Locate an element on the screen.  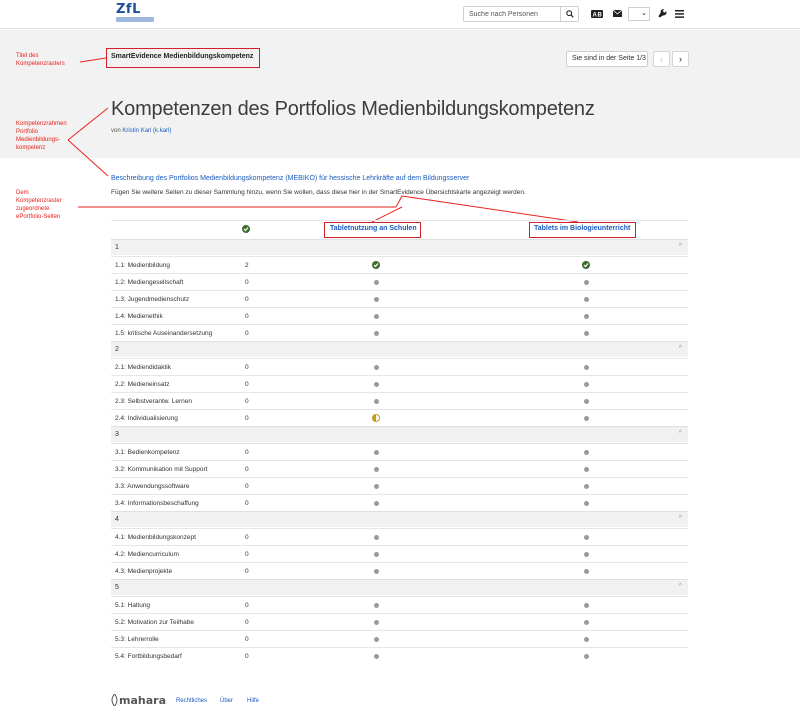
user-menu: ⌄ is located at coordinates (639, 14).